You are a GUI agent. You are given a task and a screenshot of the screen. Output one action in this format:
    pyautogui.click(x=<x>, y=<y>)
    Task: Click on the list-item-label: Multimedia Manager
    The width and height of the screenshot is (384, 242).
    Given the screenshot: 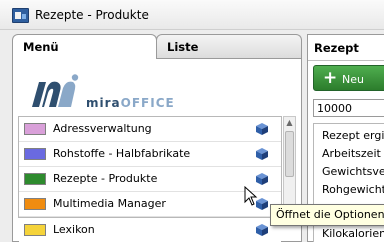 What is the action you would take?
    pyautogui.click(x=109, y=203)
    